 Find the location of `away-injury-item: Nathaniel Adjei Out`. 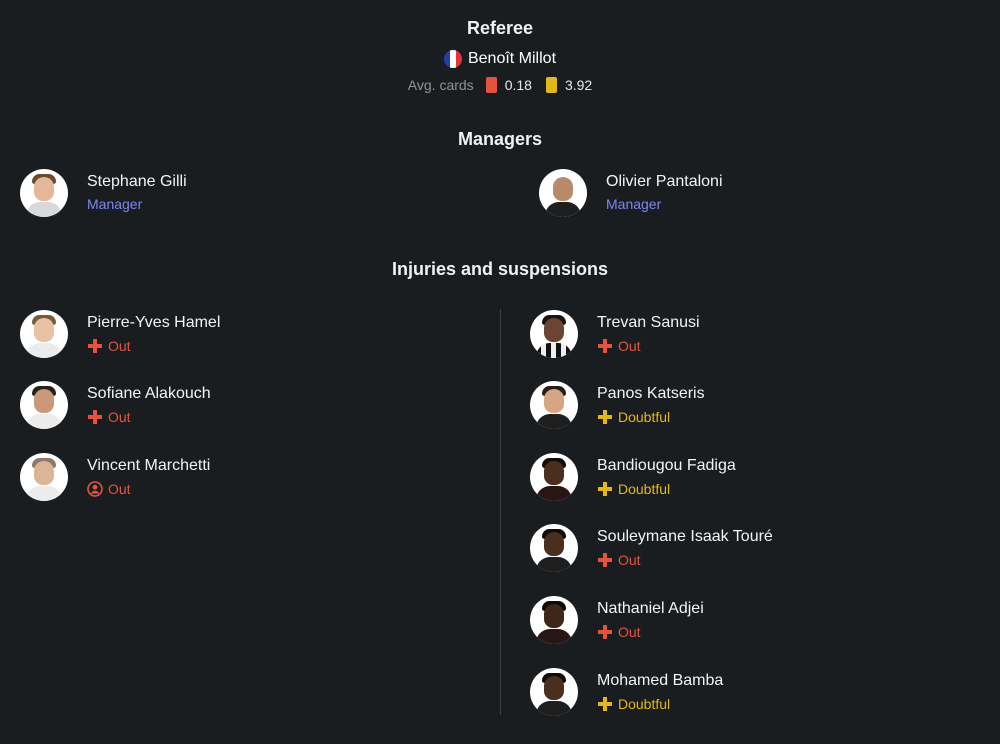

away-injury-item: Nathaniel Adjei Out is located at coordinates (617, 620).